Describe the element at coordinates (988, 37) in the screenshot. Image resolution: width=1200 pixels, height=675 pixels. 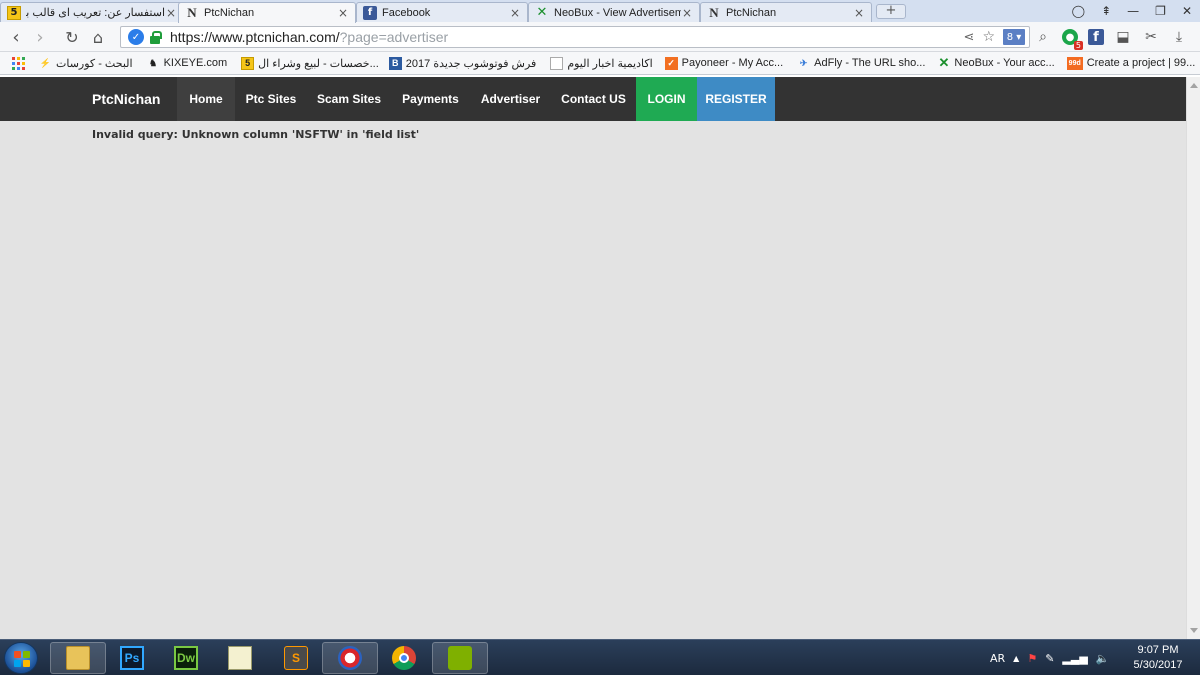
I see `star-icon: ☆` at that location.